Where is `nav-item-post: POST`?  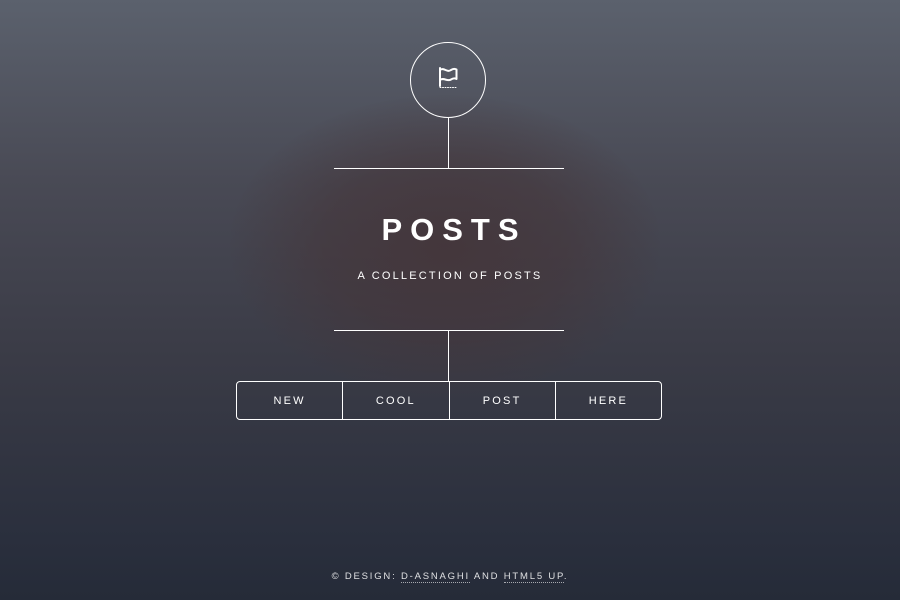
nav-item-post: POST is located at coordinates (503, 400).